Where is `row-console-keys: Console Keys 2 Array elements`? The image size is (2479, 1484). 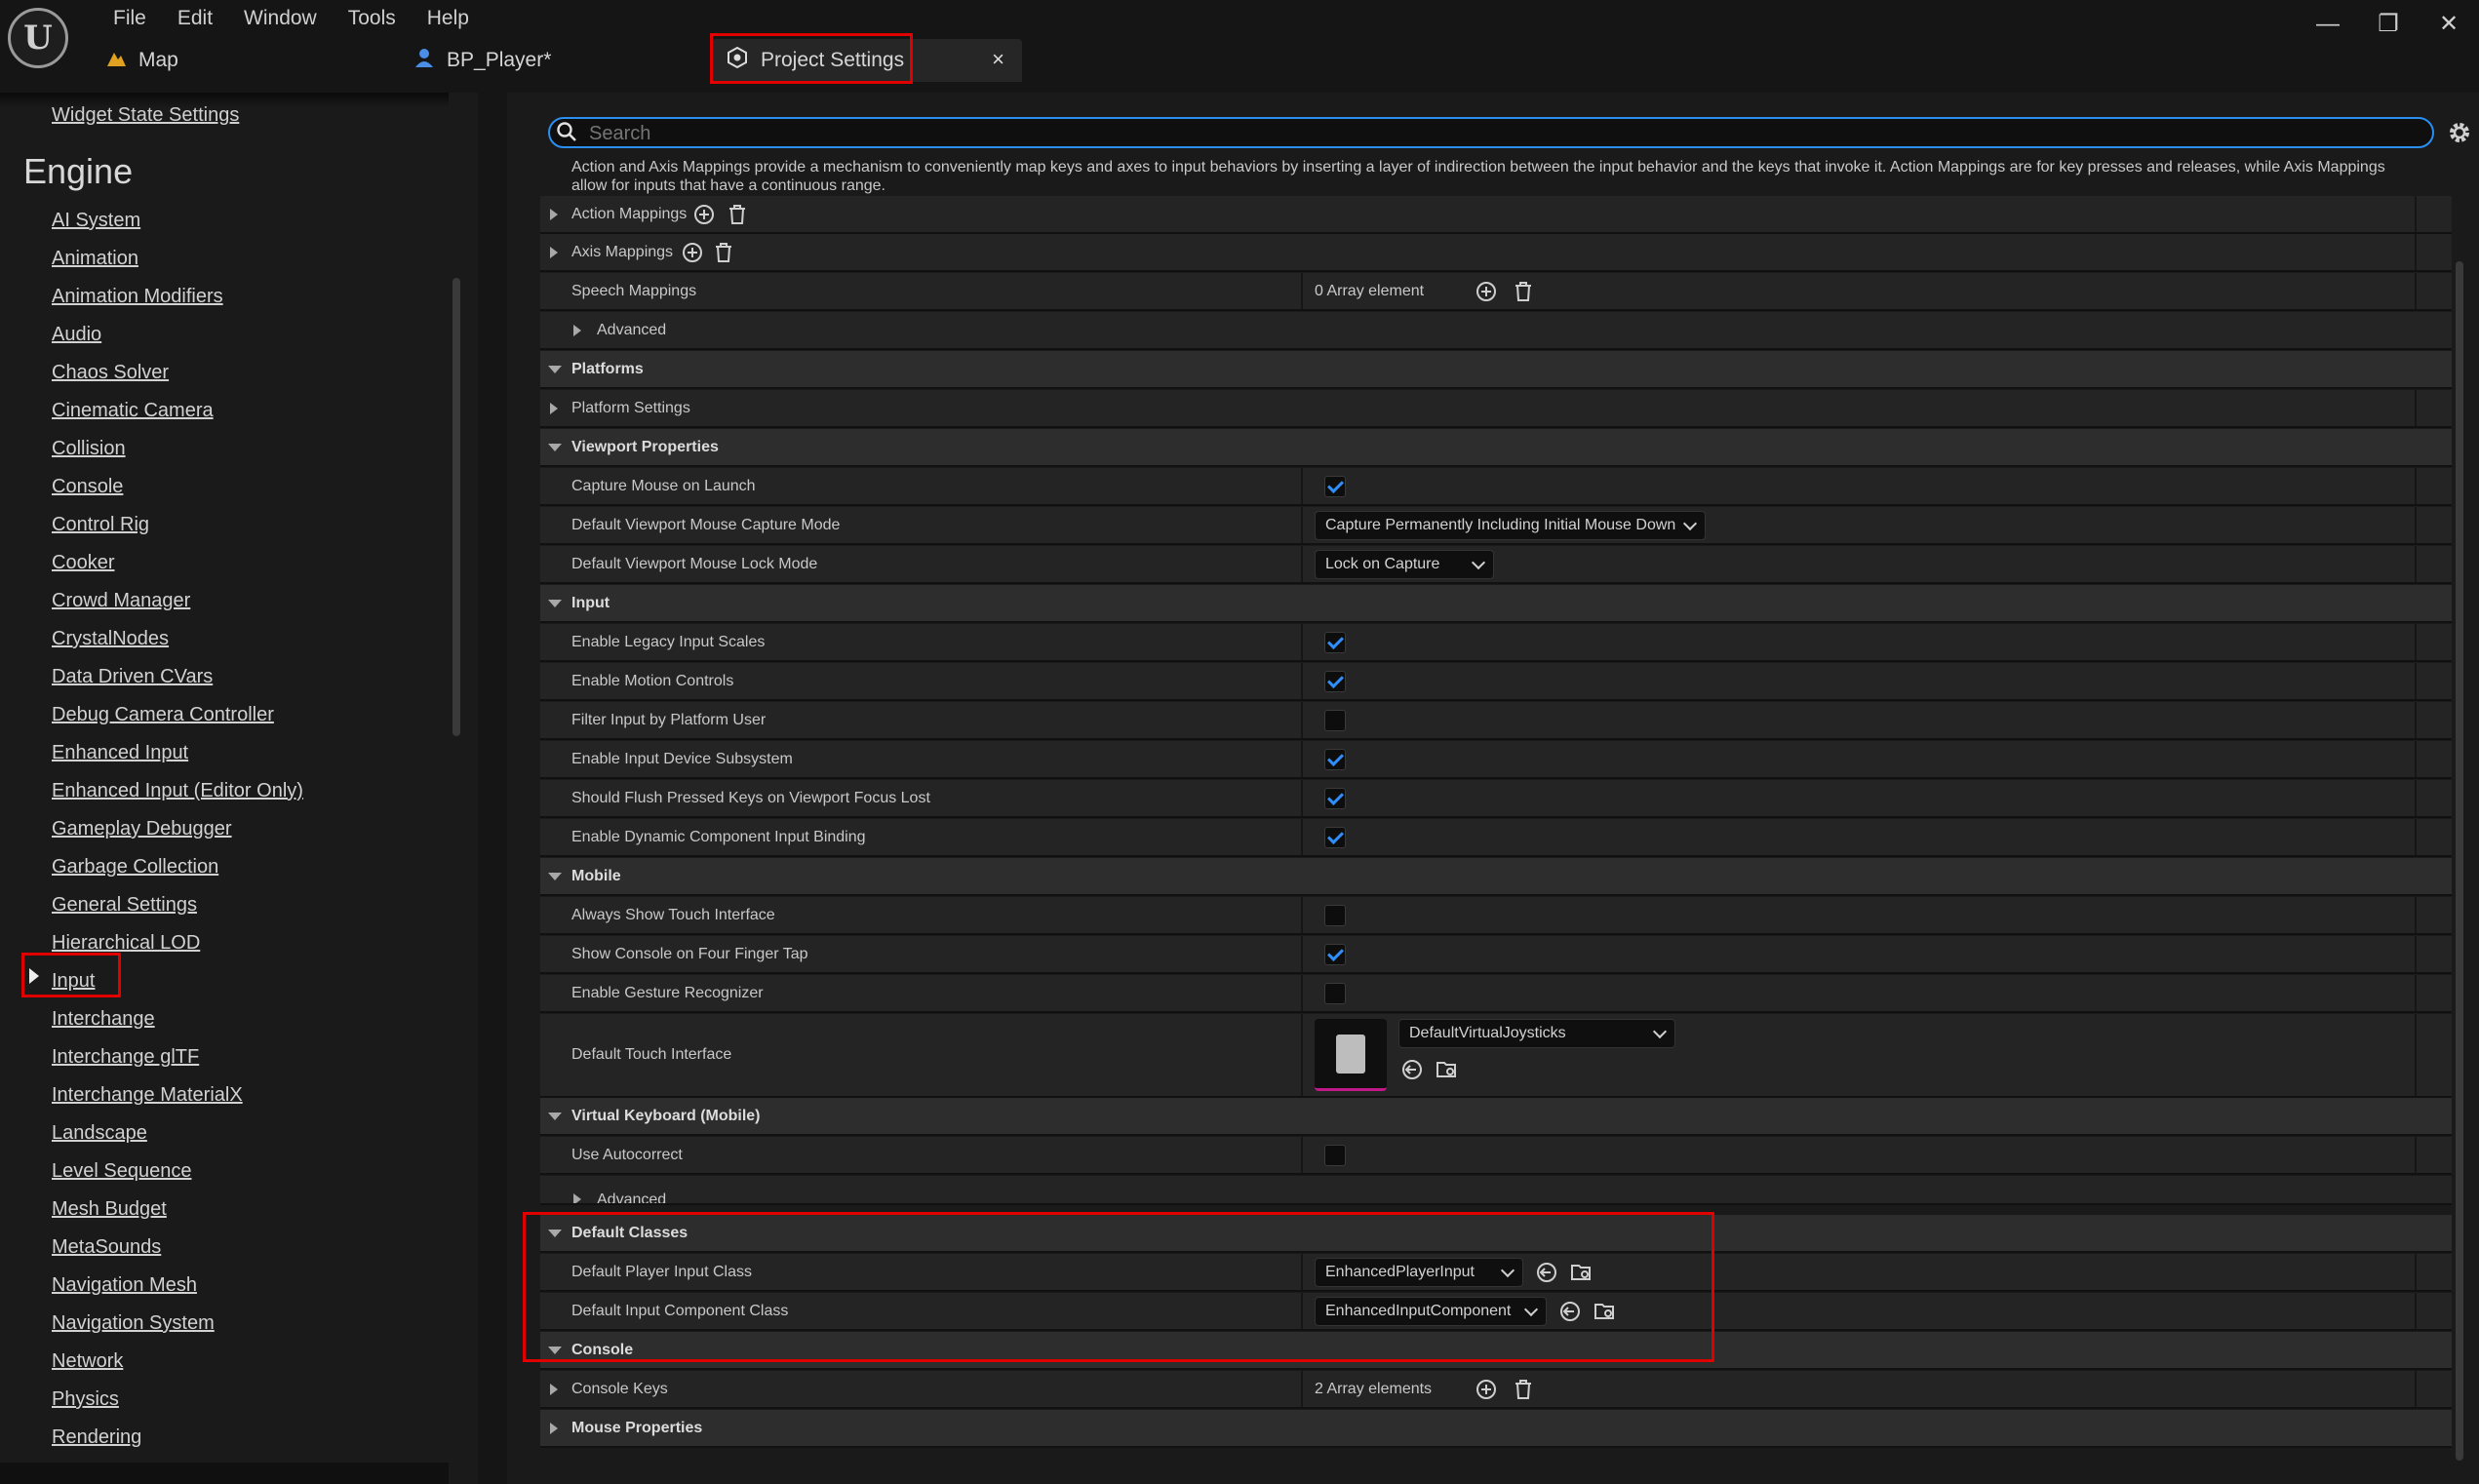 row-console-keys: Console Keys 2 Array elements is located at coordinates (1496, 1390).